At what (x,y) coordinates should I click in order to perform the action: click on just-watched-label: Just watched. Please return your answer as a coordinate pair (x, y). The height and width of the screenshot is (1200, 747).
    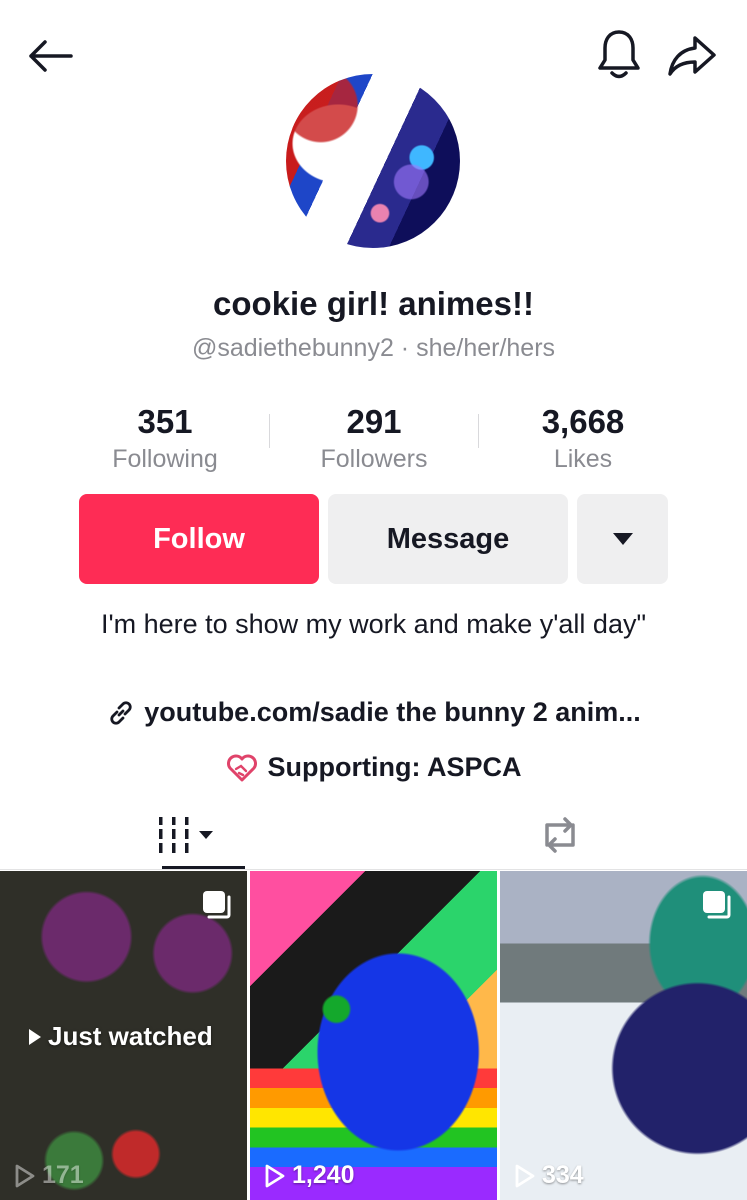
    Looking at the image, I should click on (120, 1036).